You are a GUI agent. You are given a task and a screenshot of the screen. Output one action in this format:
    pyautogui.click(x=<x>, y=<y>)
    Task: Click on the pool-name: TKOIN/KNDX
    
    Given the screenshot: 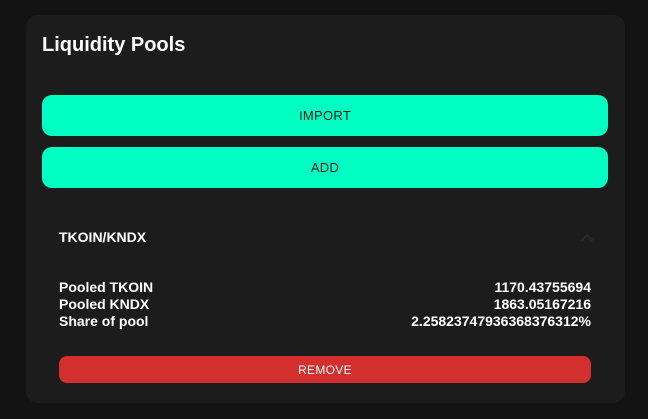 What is the action you would take?
    pyautogui.click(x=103, y=237)
    